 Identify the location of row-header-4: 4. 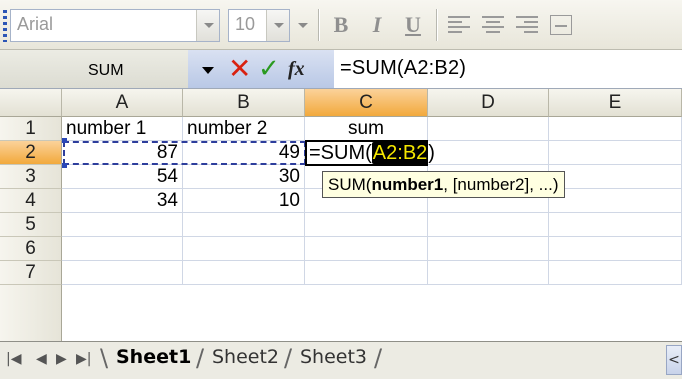
(31, 201).